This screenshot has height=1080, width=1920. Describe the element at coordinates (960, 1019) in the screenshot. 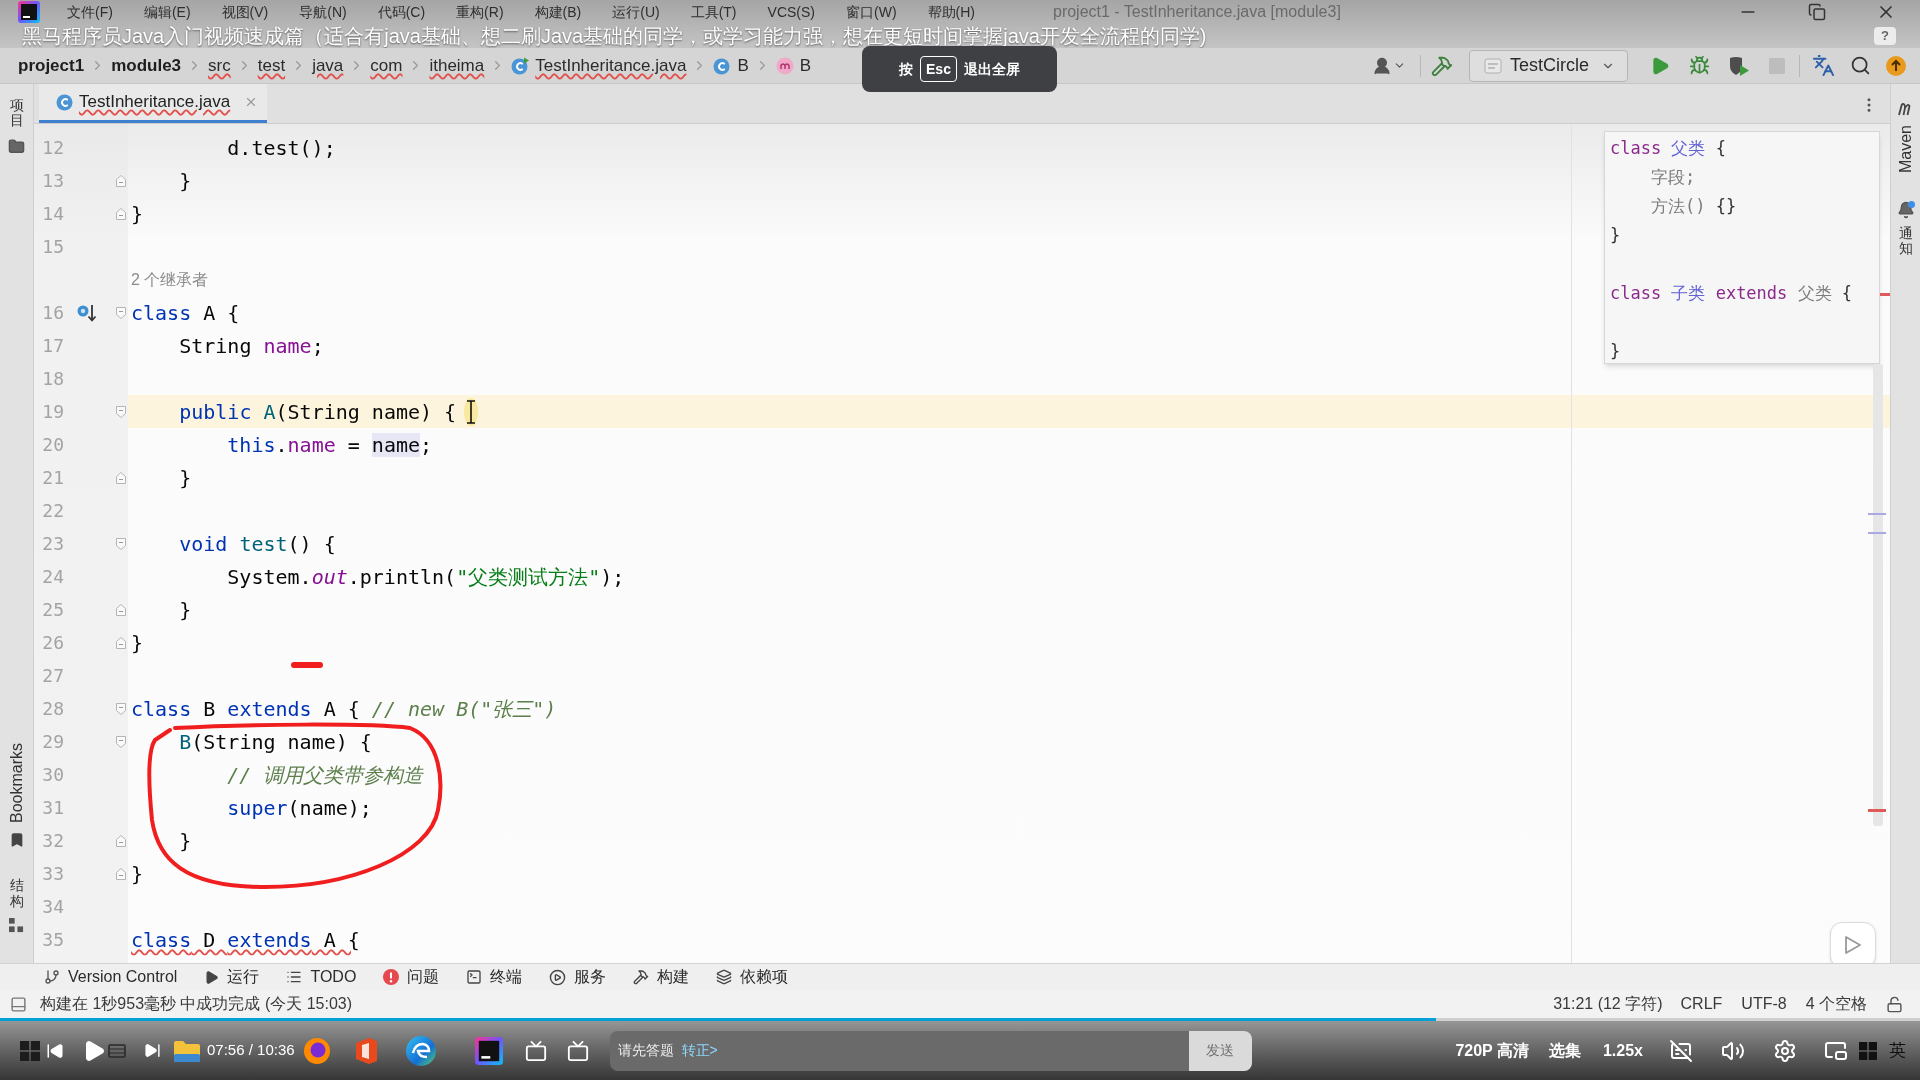

I see `progress-track` at that location.